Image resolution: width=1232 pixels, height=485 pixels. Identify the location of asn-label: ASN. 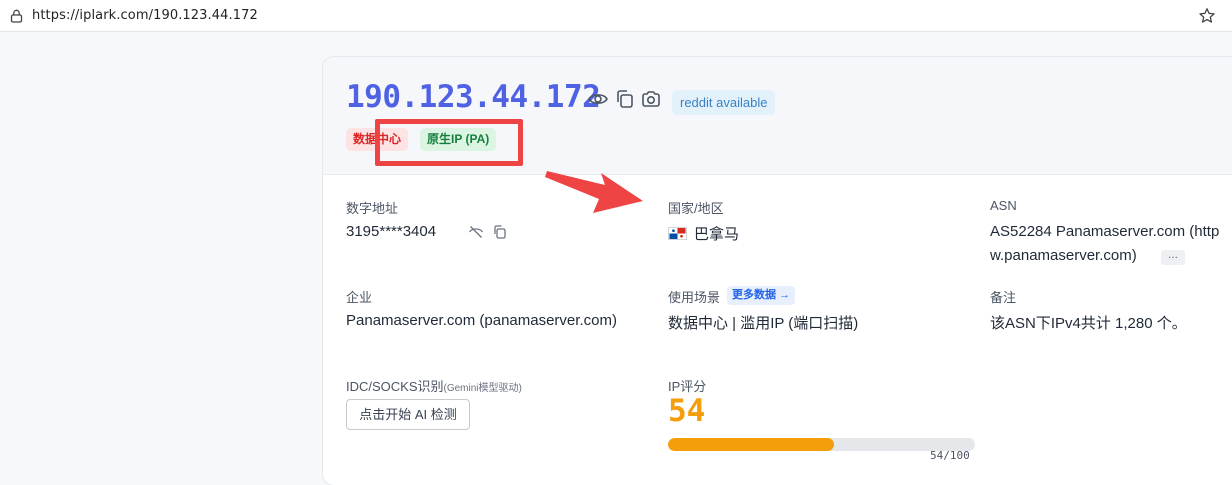
(1003, 205).